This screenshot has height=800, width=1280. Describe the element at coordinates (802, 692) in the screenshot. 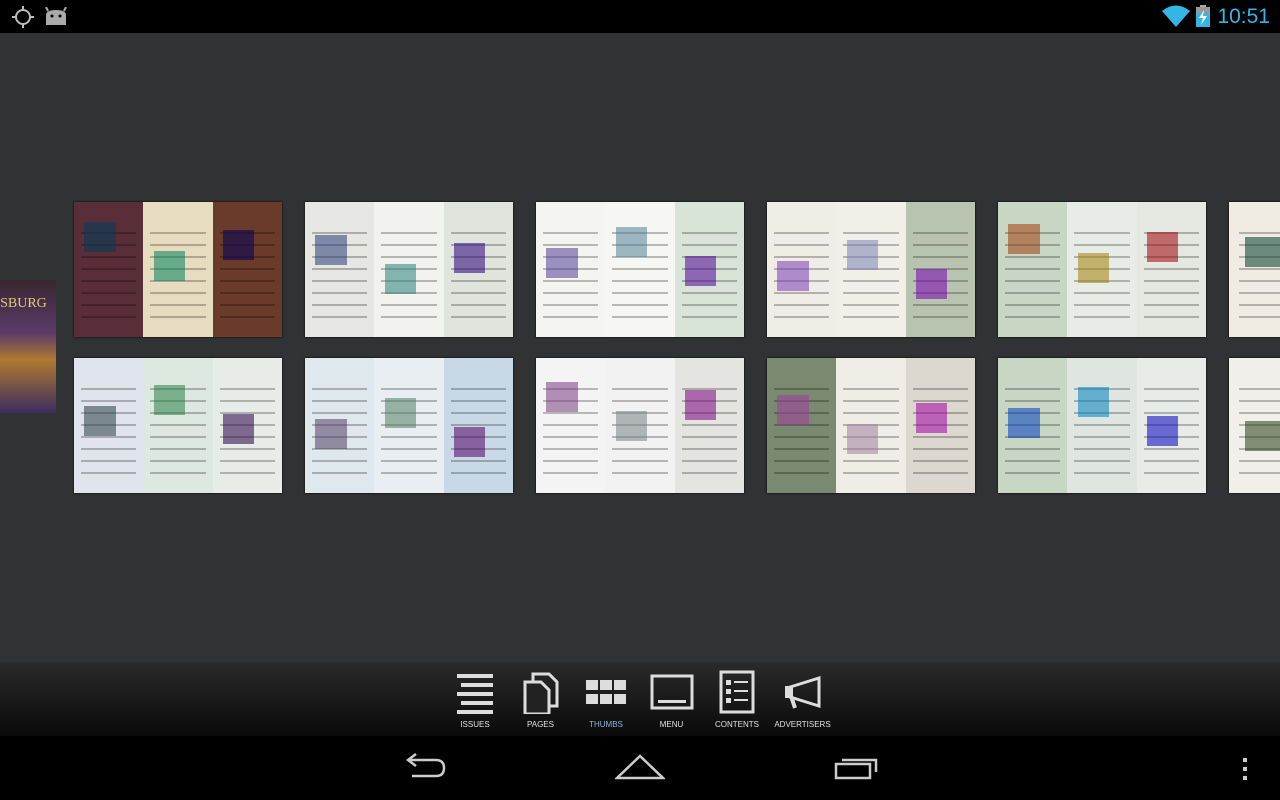

I see `megaphone-icon` at that location.